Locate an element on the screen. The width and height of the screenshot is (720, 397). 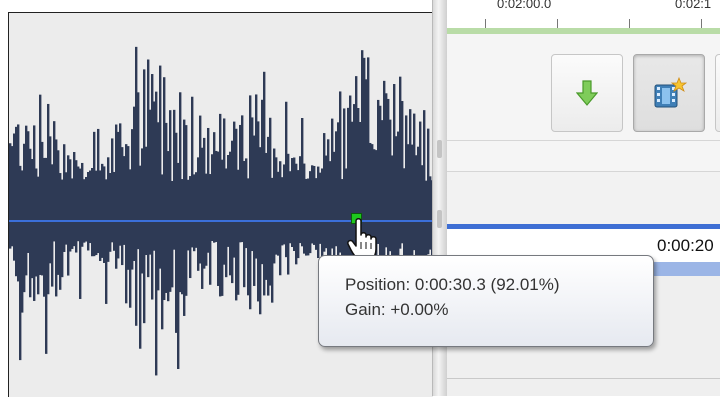
toolbar is located at coordinates (583, 87).